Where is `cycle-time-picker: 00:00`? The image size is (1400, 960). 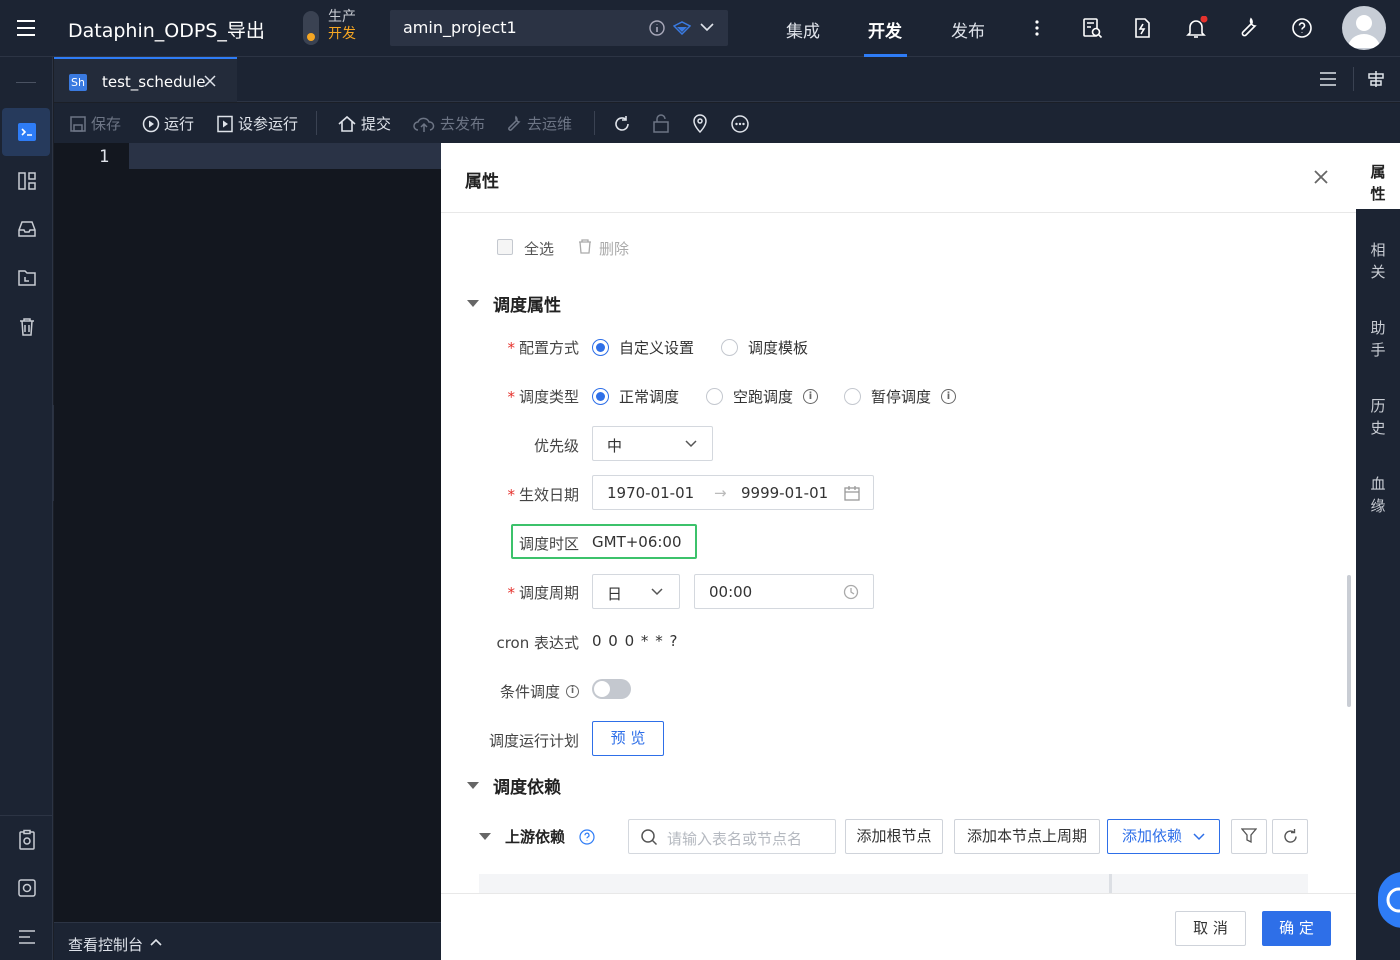
cycle-time-picker: 00:00 is located at coordinates (784, 591).